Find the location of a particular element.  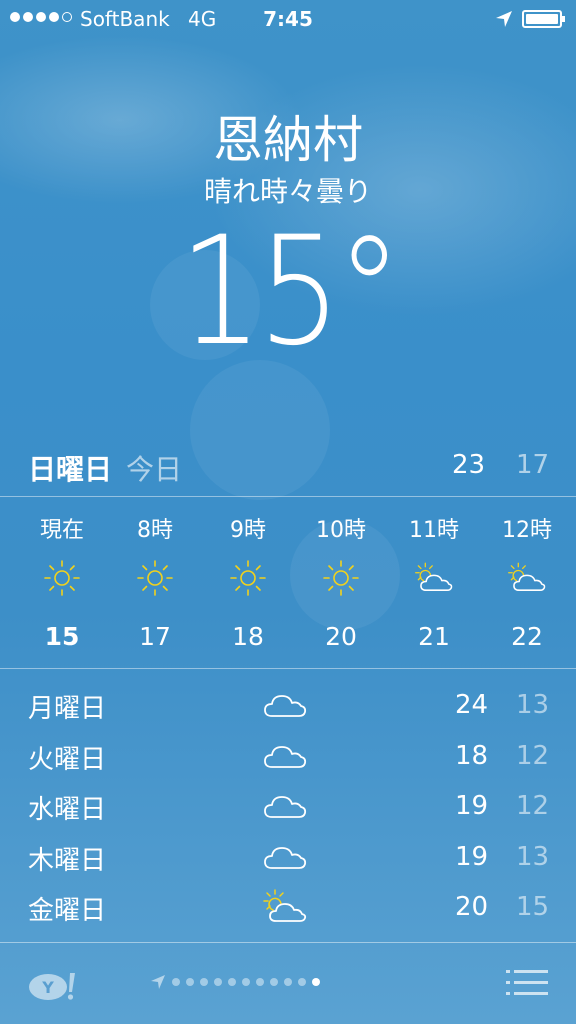

hourly-temp: 18 is located at coordinates (248, 636).